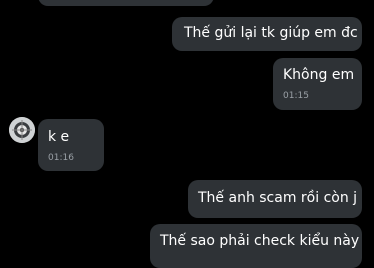 The height and width of the screenshot is (268, 374). What do you see at coordinates (71, 145) in the screenshot?
I see `message-bubble-incoming: k e 01:16` at bounding box center [71, 145].